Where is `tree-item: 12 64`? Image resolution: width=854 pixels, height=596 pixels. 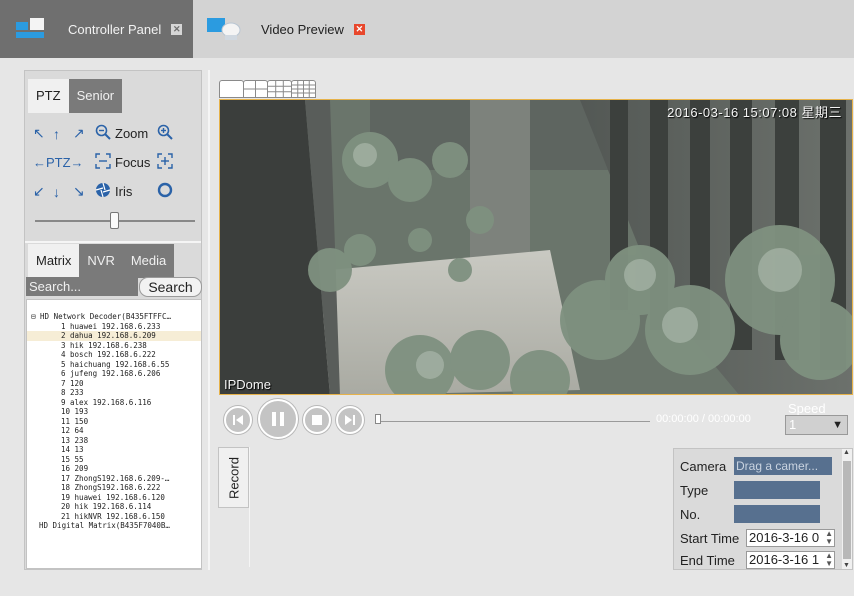 tree-item: 12 64 is located at coordinates (114, 431).